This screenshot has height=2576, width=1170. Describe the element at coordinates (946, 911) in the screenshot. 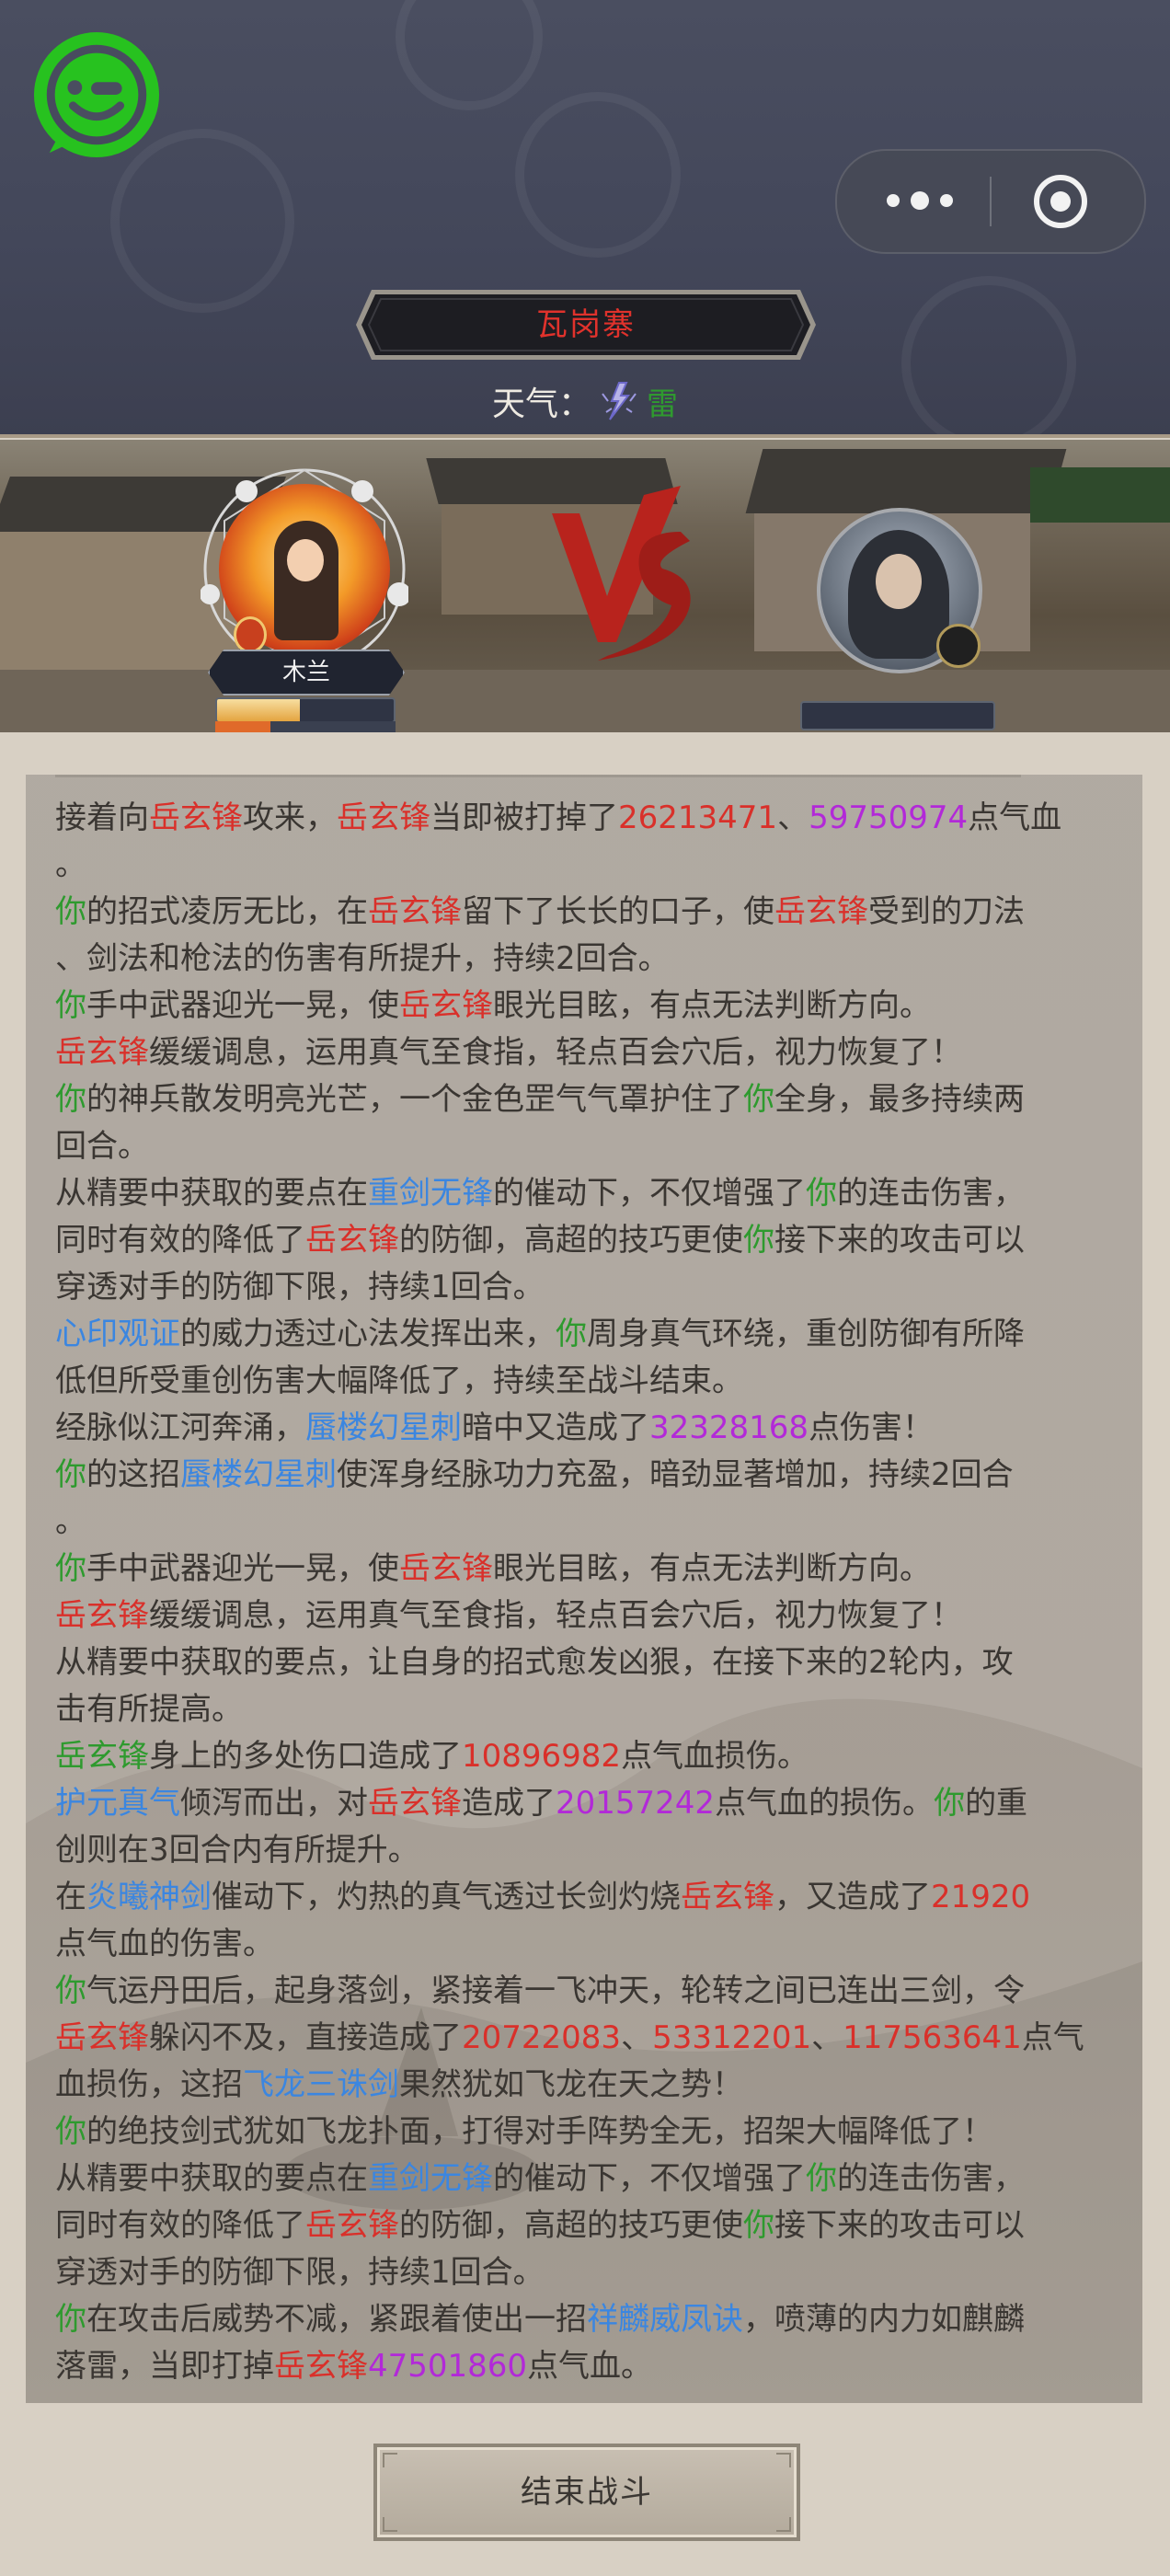

I see `log-segment: 受到的刀法` at that location.